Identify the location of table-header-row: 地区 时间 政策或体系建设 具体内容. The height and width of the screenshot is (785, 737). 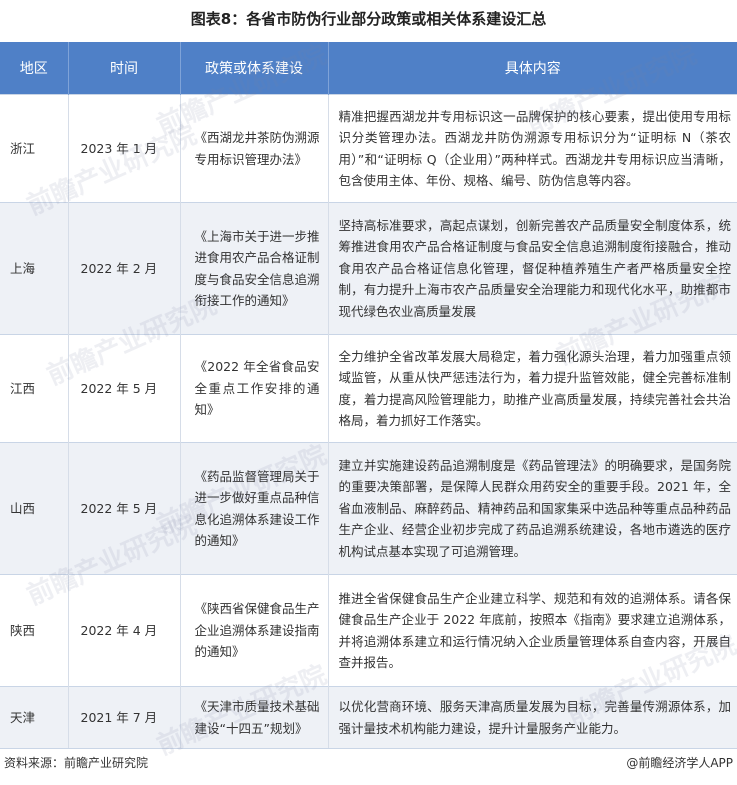
(368, 68).